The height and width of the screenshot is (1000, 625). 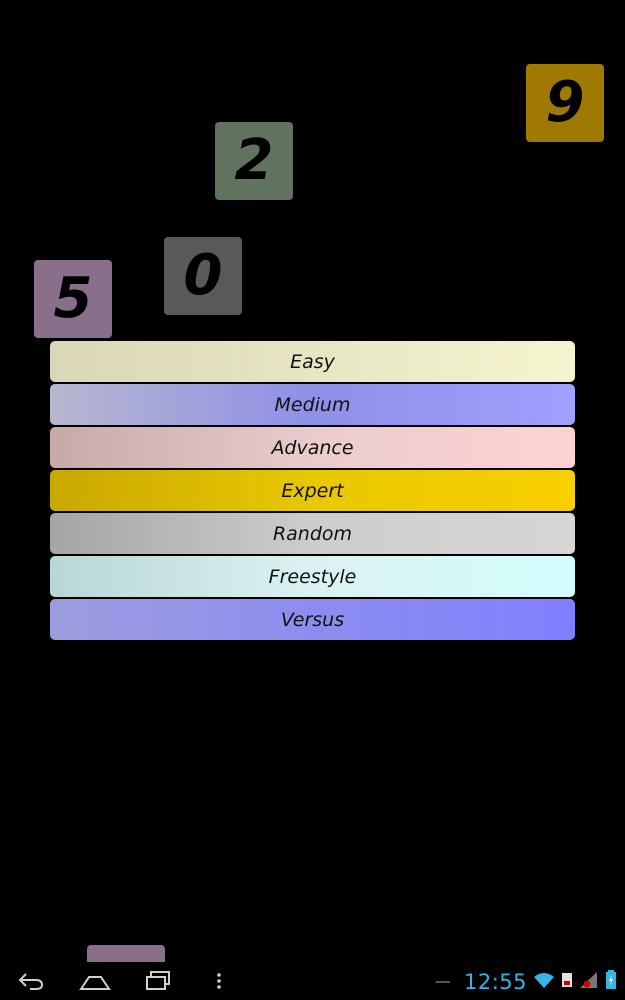 What do you see at coordinates (254, 161) in the screenshot?
I see `number-tile-2: 2` at bounding box center [254, 161].